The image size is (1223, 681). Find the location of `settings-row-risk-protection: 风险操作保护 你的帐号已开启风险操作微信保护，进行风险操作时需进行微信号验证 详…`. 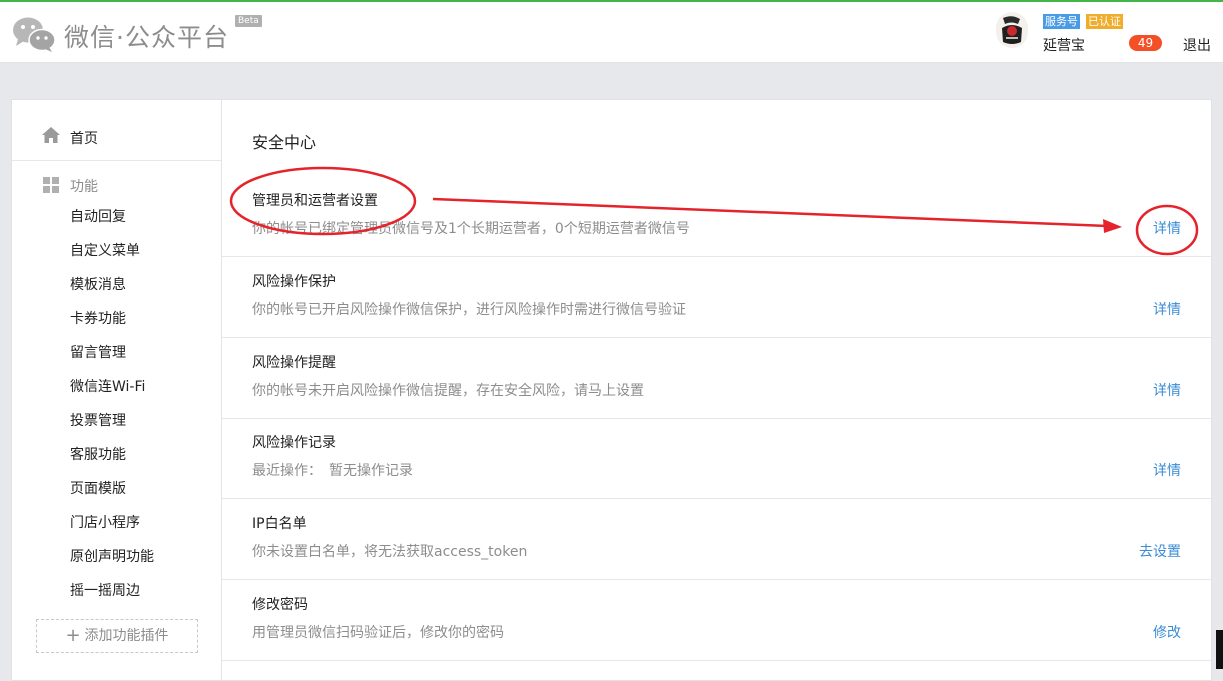

settings-row-risk-protection: 风险操作保护 你的帐号已开启风险操作微信保护，进行风险操作时需进行微信号验证 详… is located at coordinates (716, 297).